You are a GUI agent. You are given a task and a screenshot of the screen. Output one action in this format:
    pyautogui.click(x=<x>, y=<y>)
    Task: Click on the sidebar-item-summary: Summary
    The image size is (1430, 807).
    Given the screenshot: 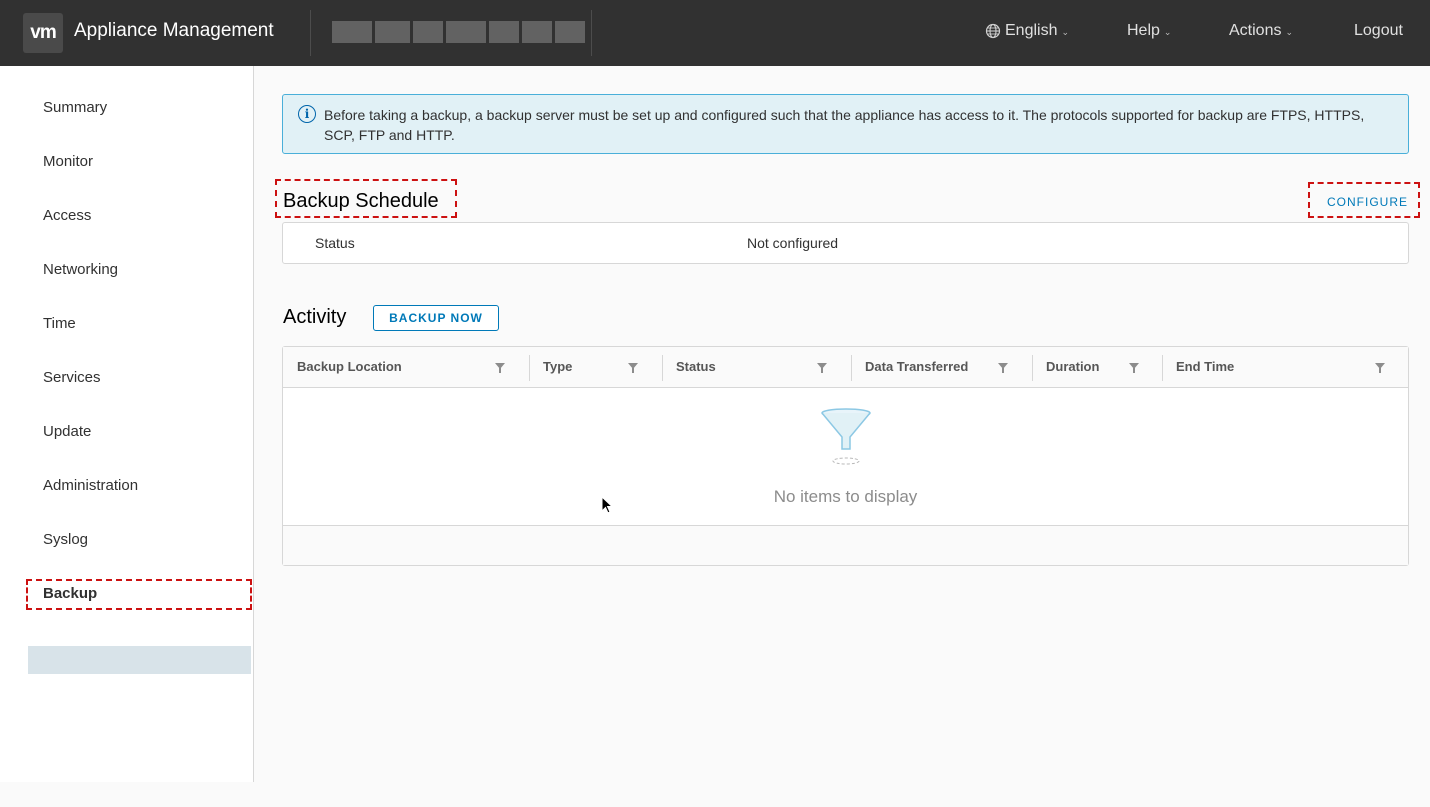 What is the action you would take?
    pyautogui.click(x=75, y=107)
    